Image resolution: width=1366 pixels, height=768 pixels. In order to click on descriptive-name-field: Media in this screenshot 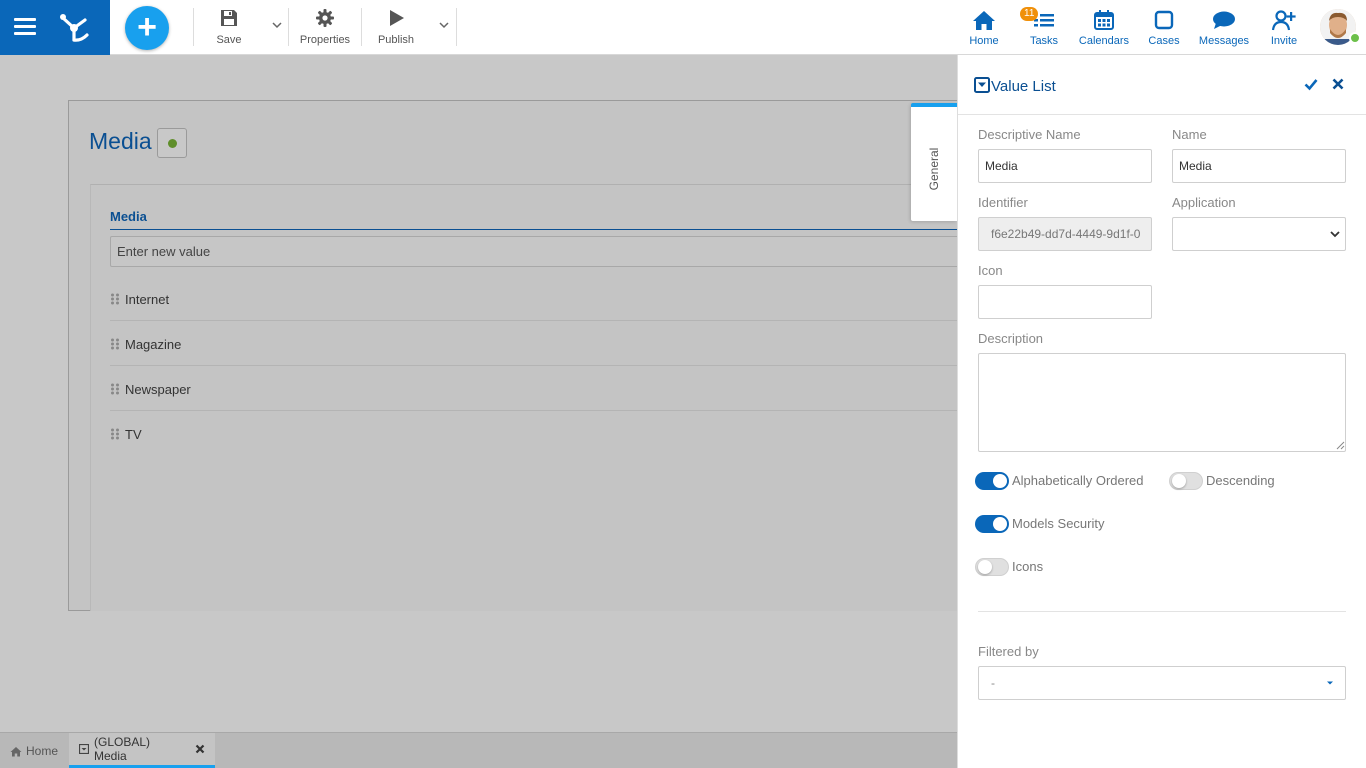, I will do `click(1065, 166)`.